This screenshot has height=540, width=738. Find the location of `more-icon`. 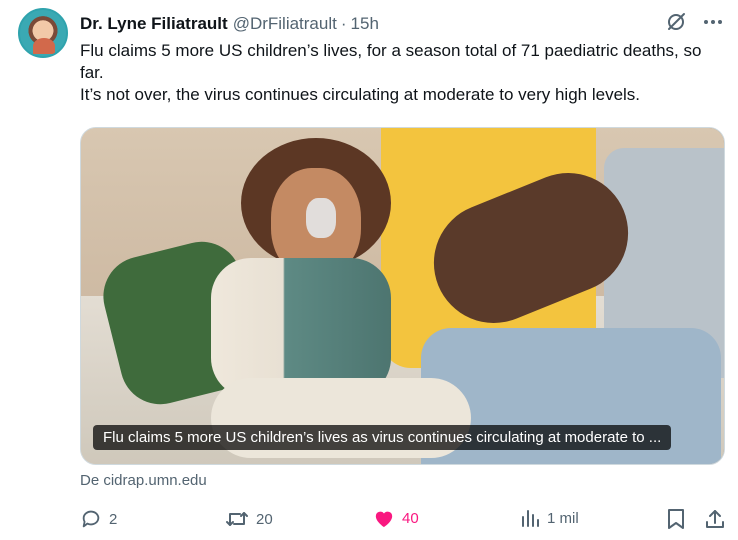

more-icon is located at coordinates (713, 22).